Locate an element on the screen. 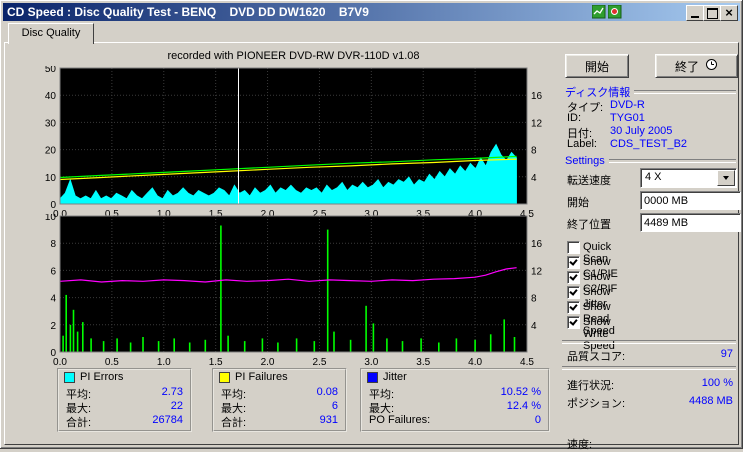 The width and height of the screenshot is (743, 452). svg-text: 4.0 is located at coordinates (475, 361).